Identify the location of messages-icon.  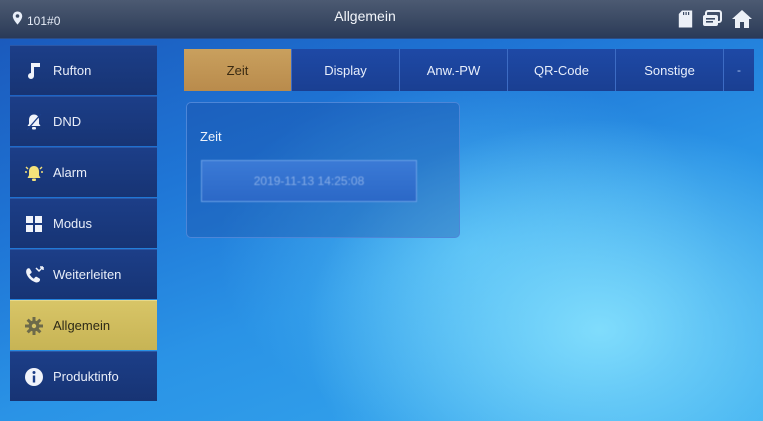
(712, 21).